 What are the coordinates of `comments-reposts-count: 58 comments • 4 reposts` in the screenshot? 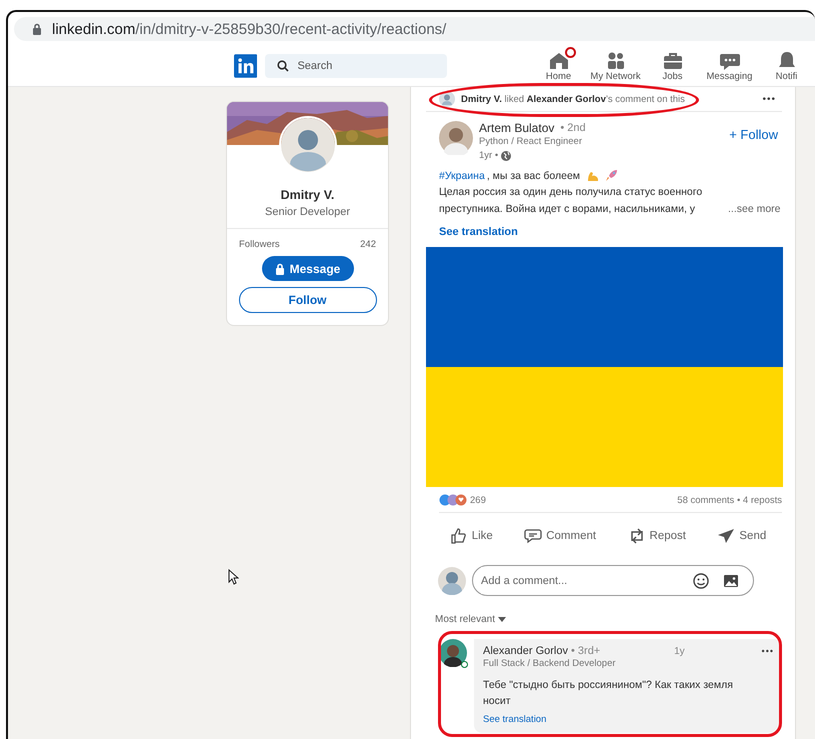 It's located at (729, 500).